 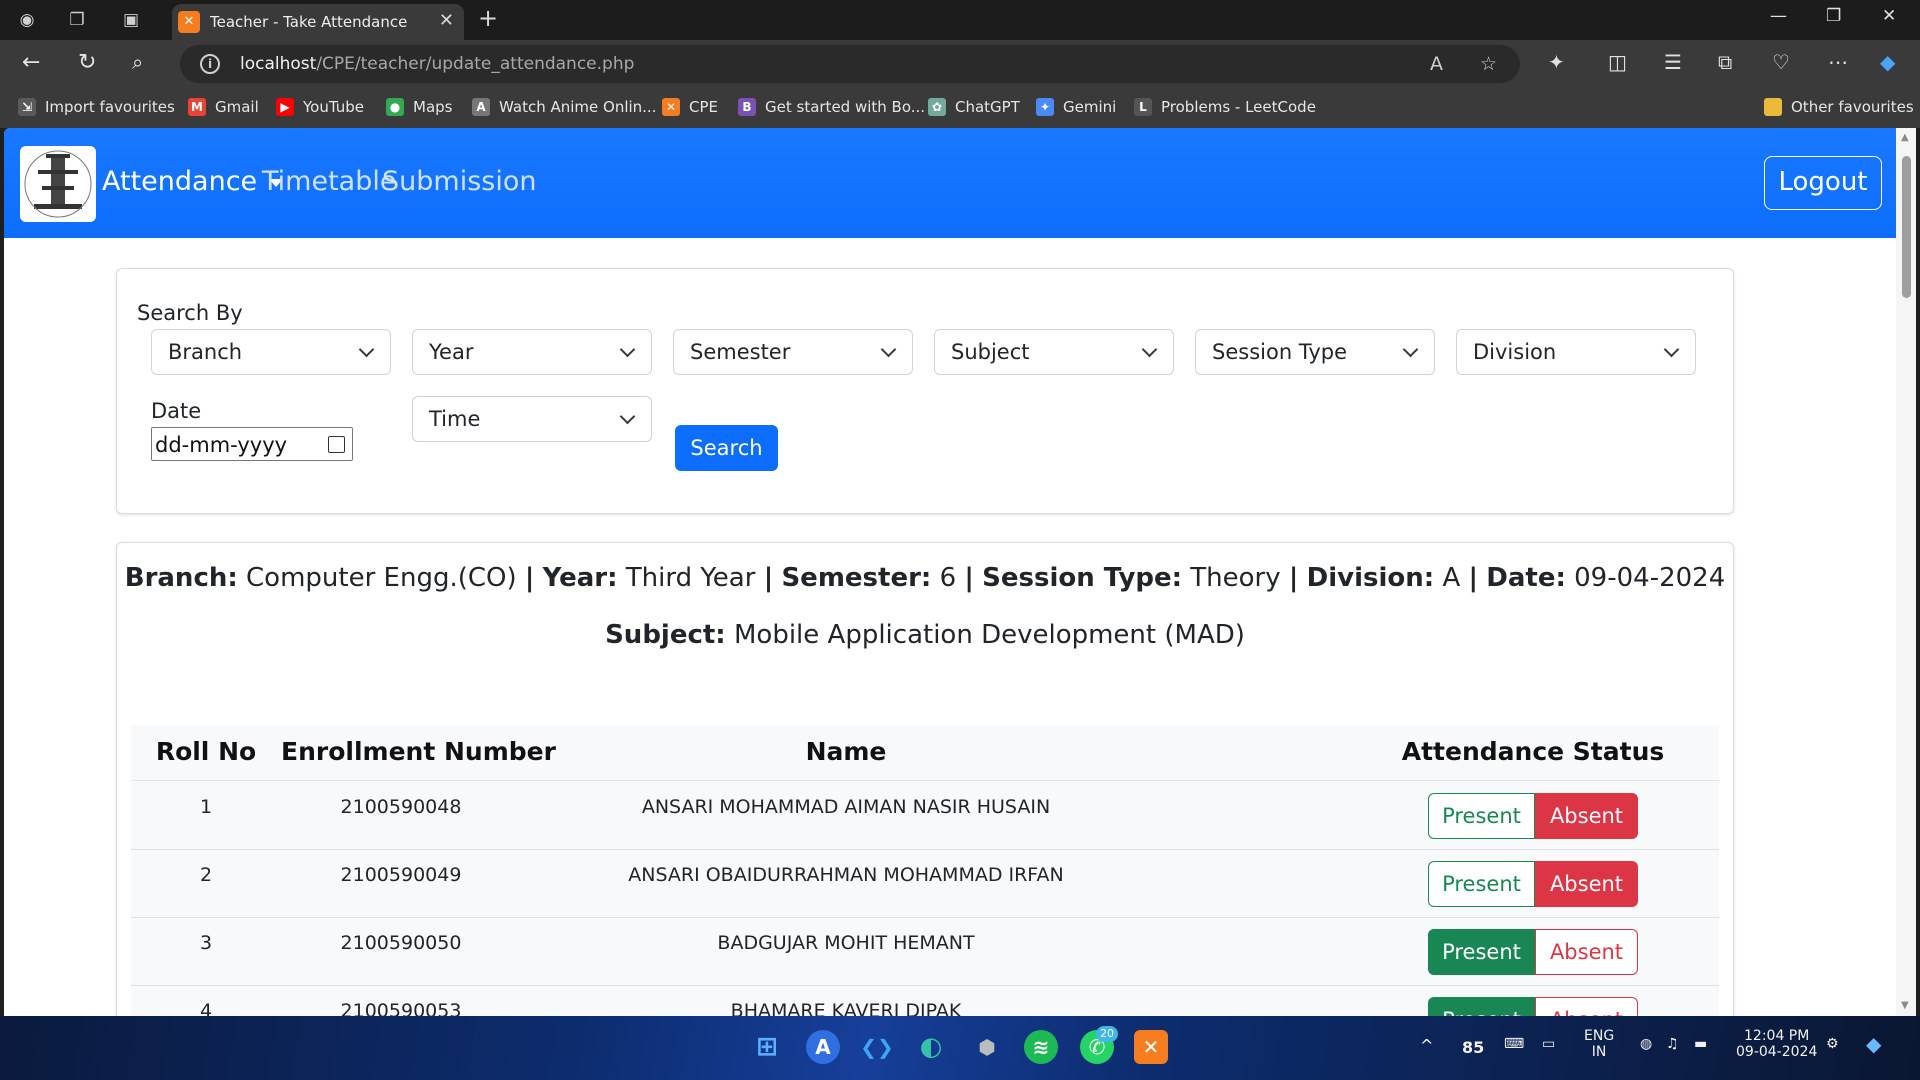 What do you see at coordinates (459, 181) in the screenshot?
I see `nav-submission: Submission` at bounding box center [459, 181].